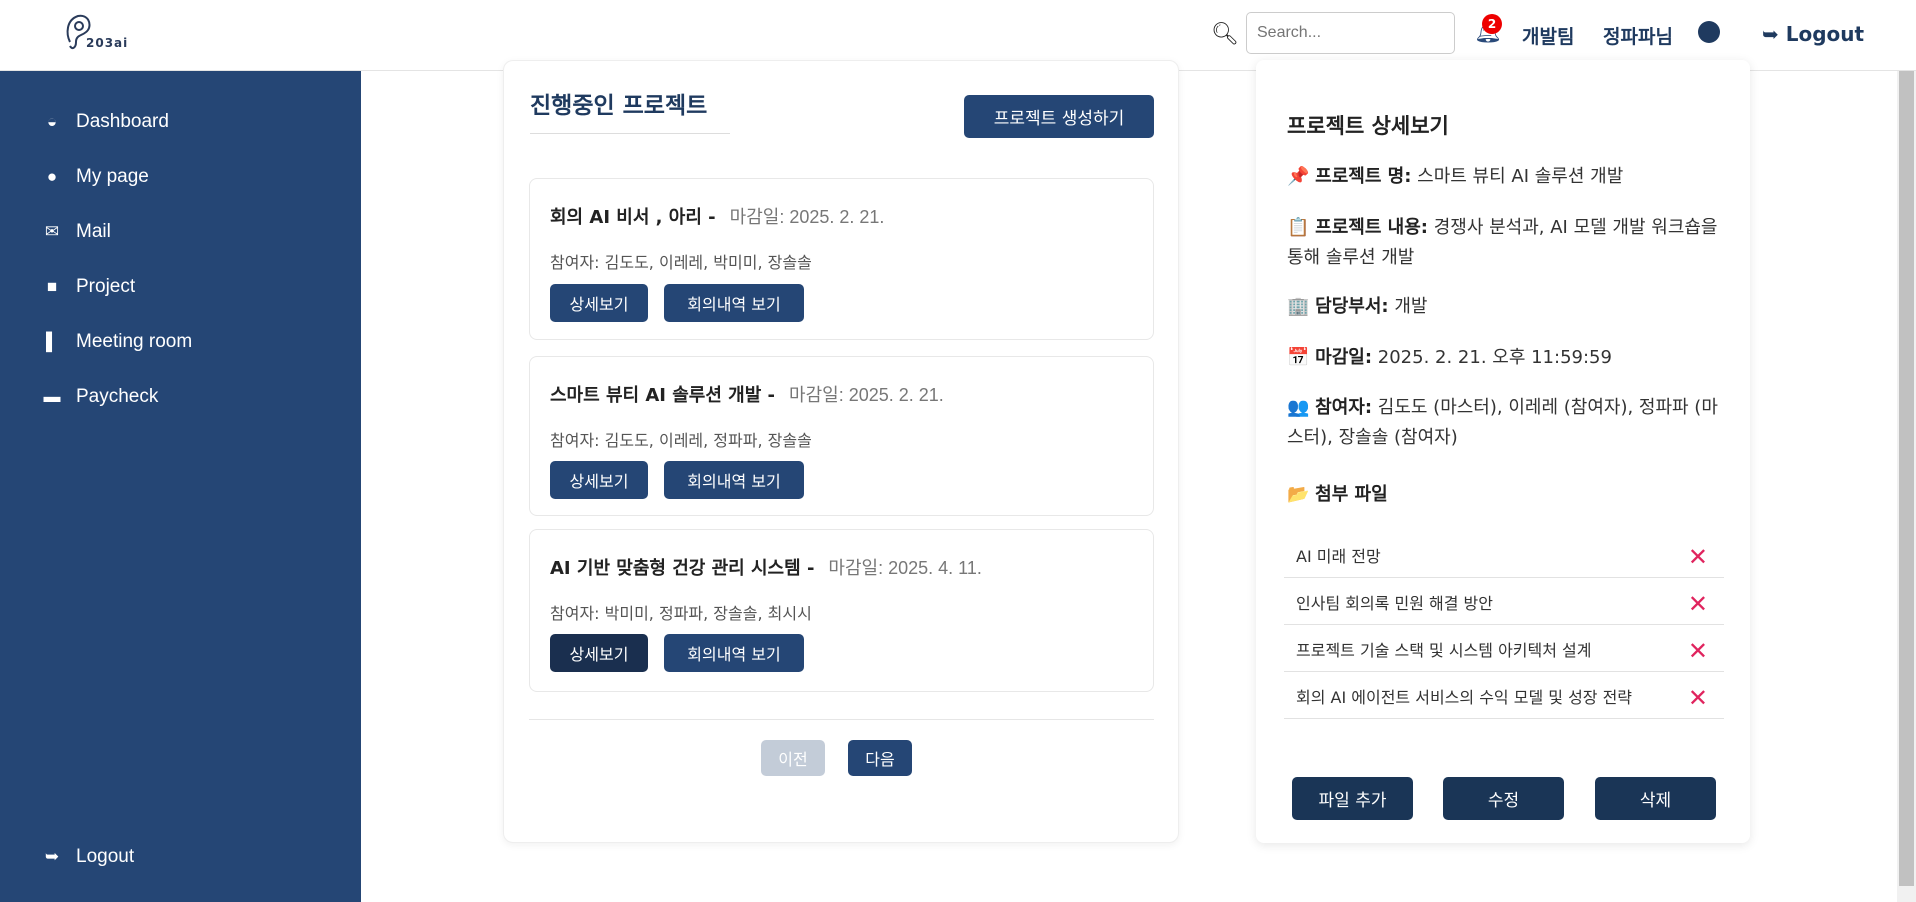  Describe the element at coordinates (1301, 357) in the screenshot. I see `calendar-icon: 📅` at that location.